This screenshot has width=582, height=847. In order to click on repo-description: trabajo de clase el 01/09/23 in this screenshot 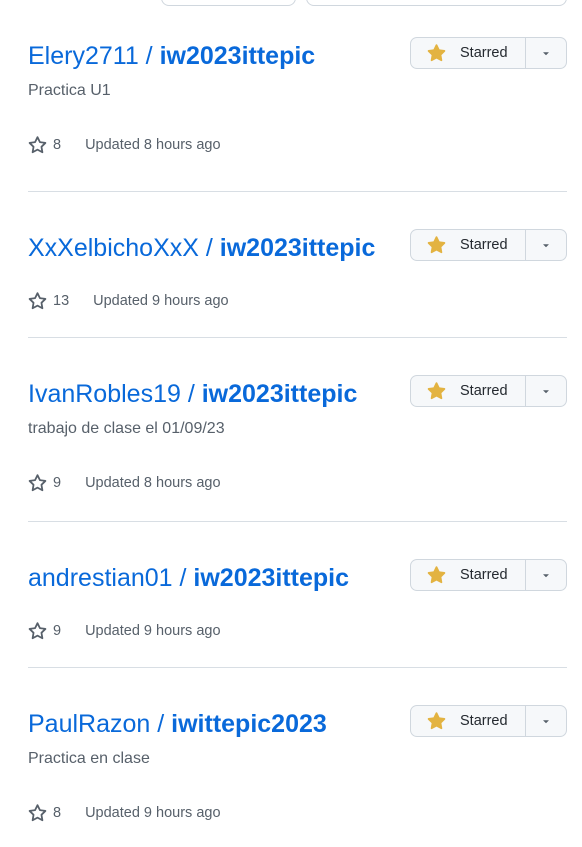, I will do `click(126, 428)`.